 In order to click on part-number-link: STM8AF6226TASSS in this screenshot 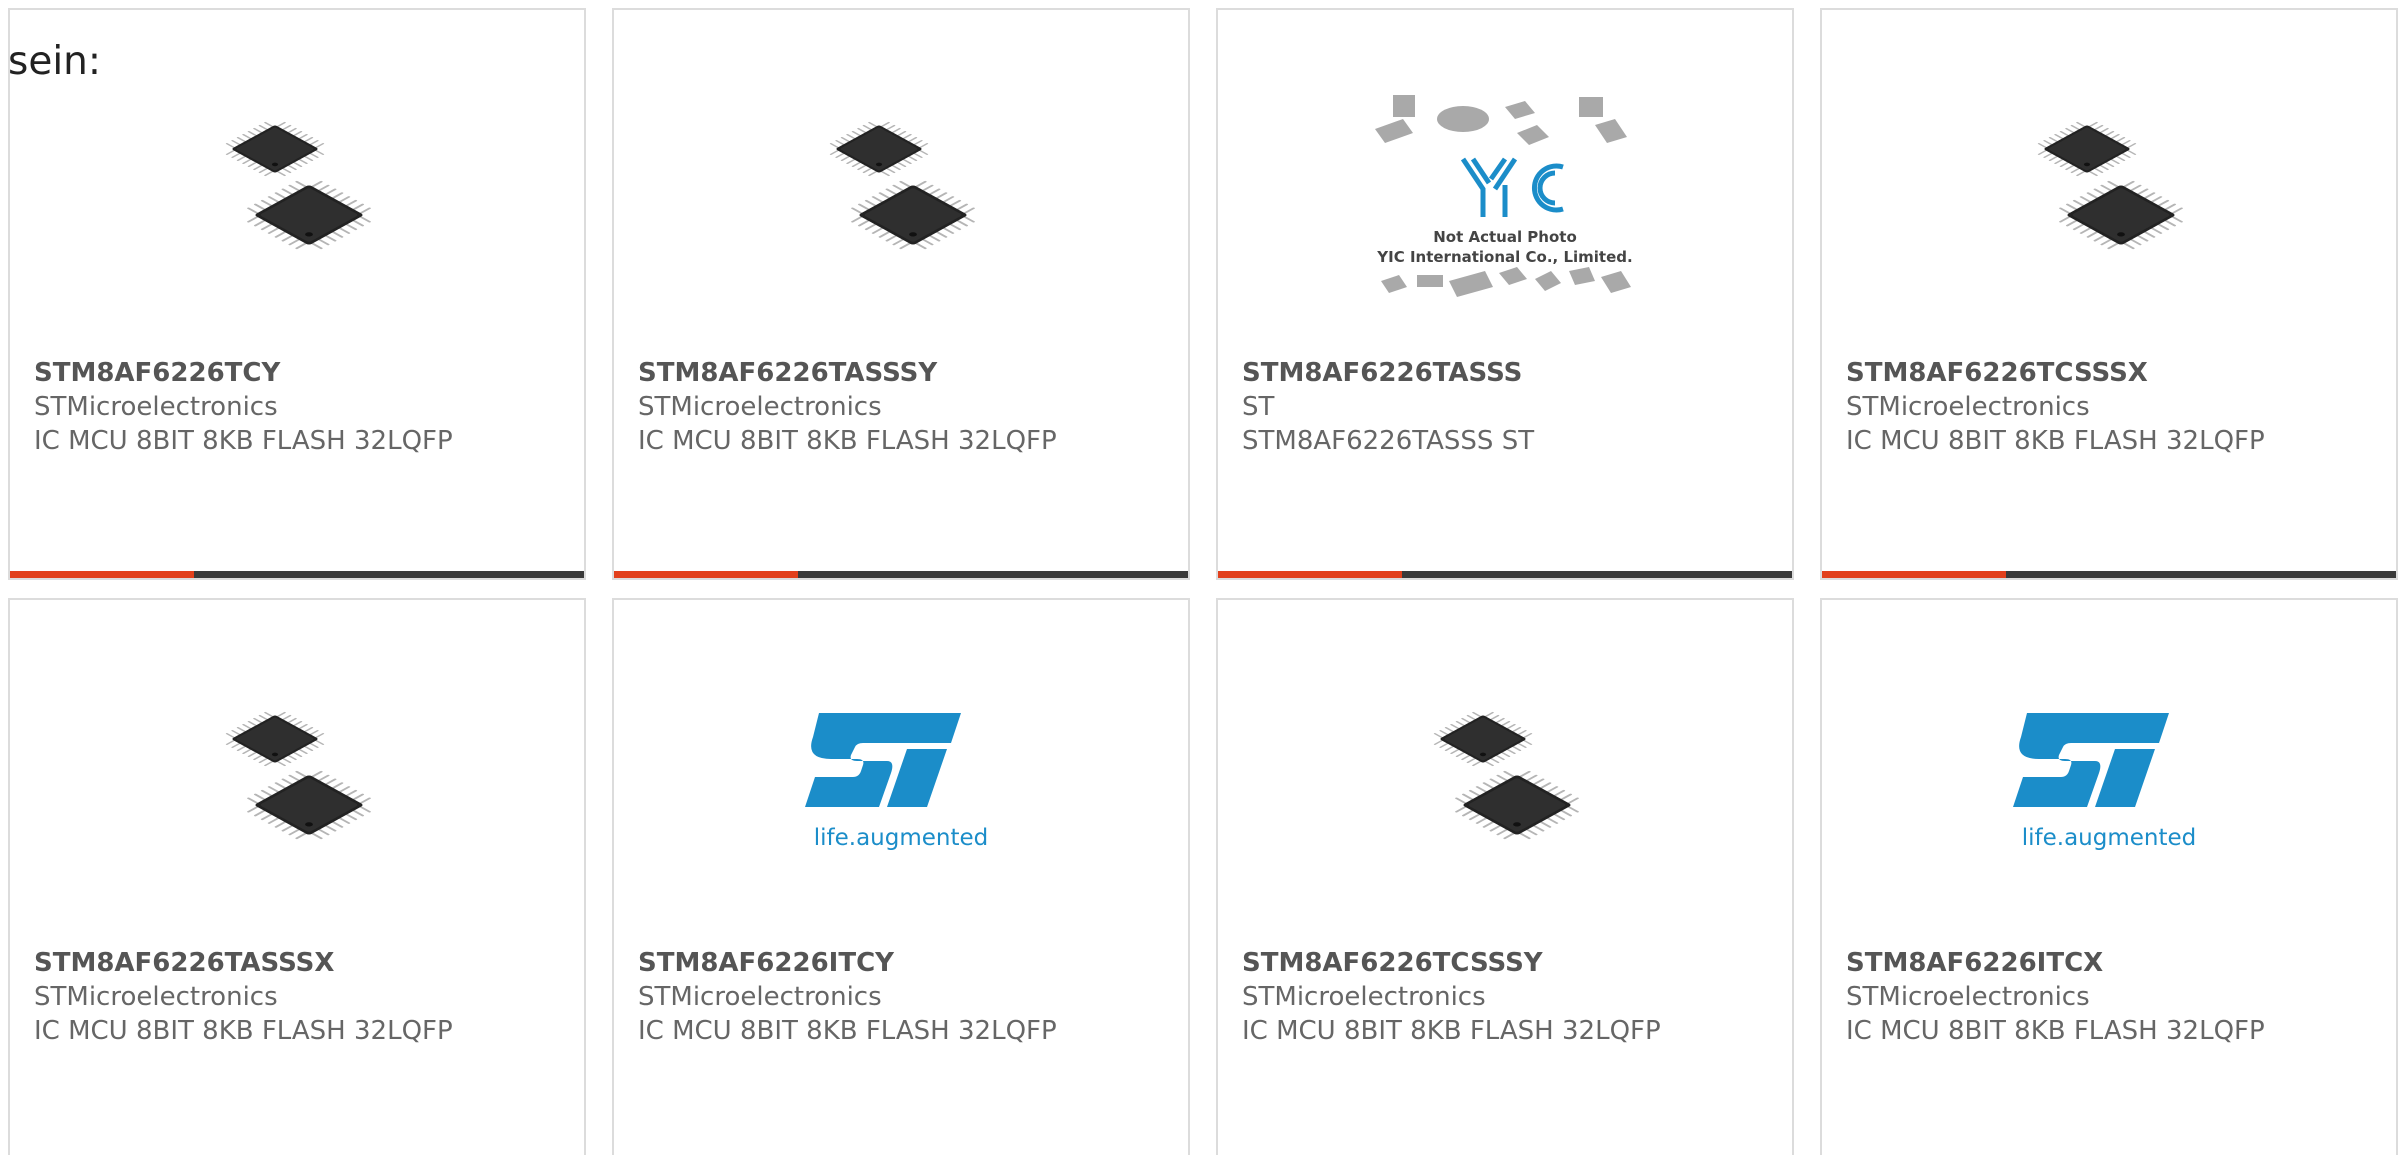, I will do `click(1512, 373)`.